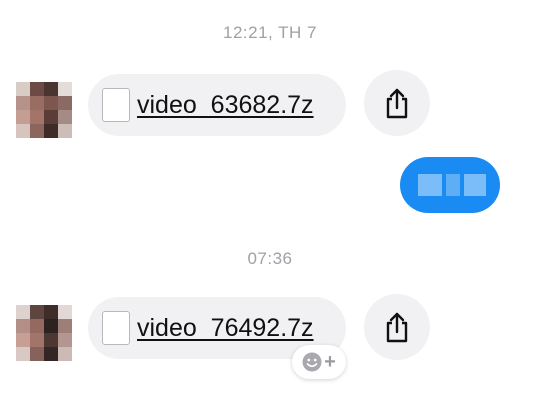  I want to click on timestamp: 07:36, so click(270, 258).